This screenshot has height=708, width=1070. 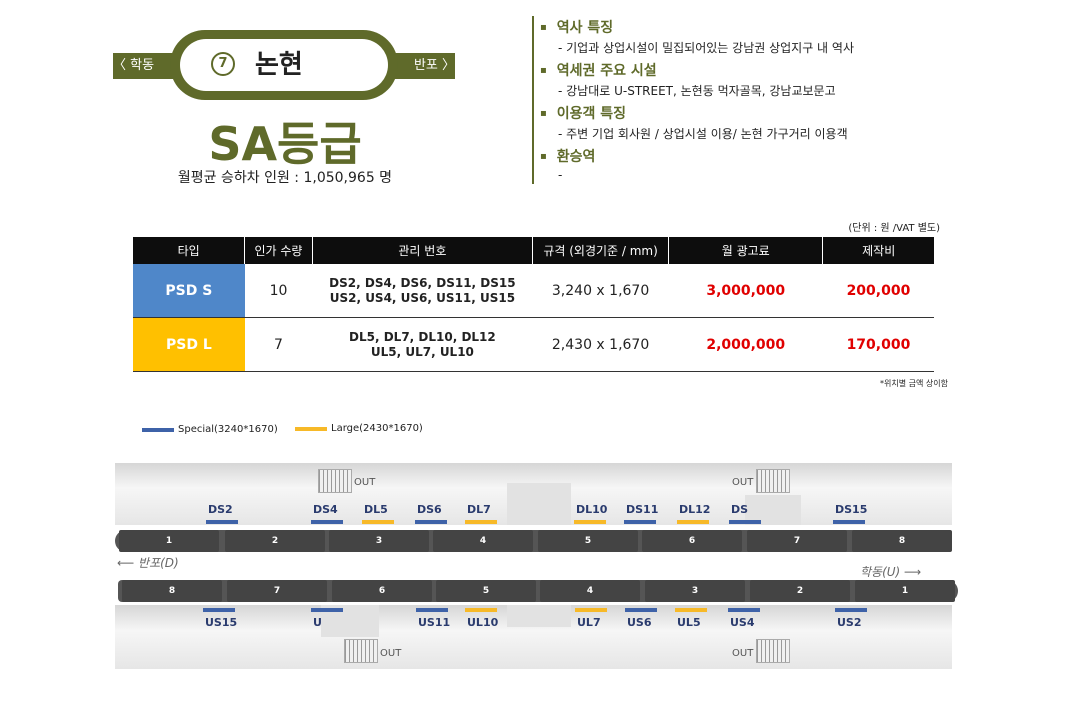 I want to click on ad-slot-label: DS11, so click(x=642, y=509).